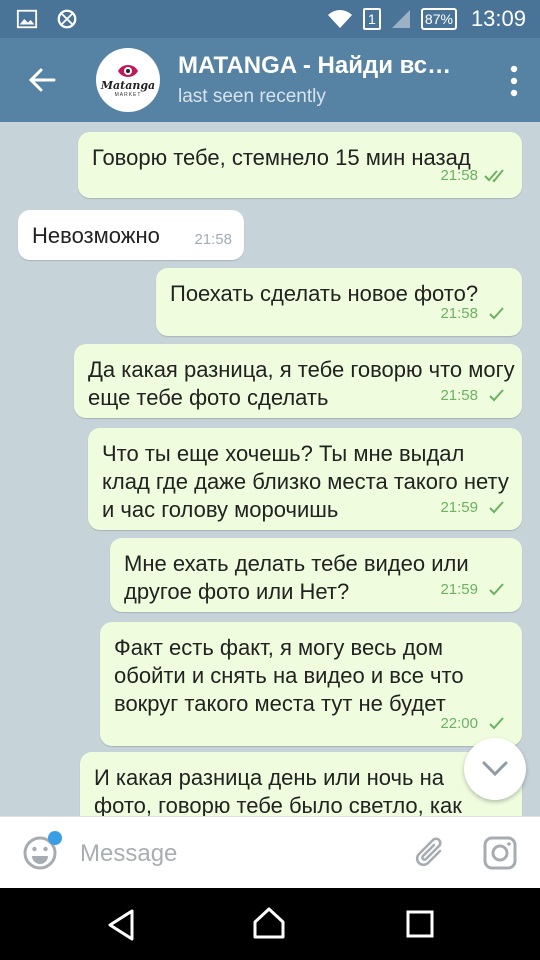 The width and height of the screenshot is (540, 960). Describe the element at coordinates (281, 157) in the screenshot. I see `message-text: Говорю тебе, стемнело 15 мин назад` at that location.